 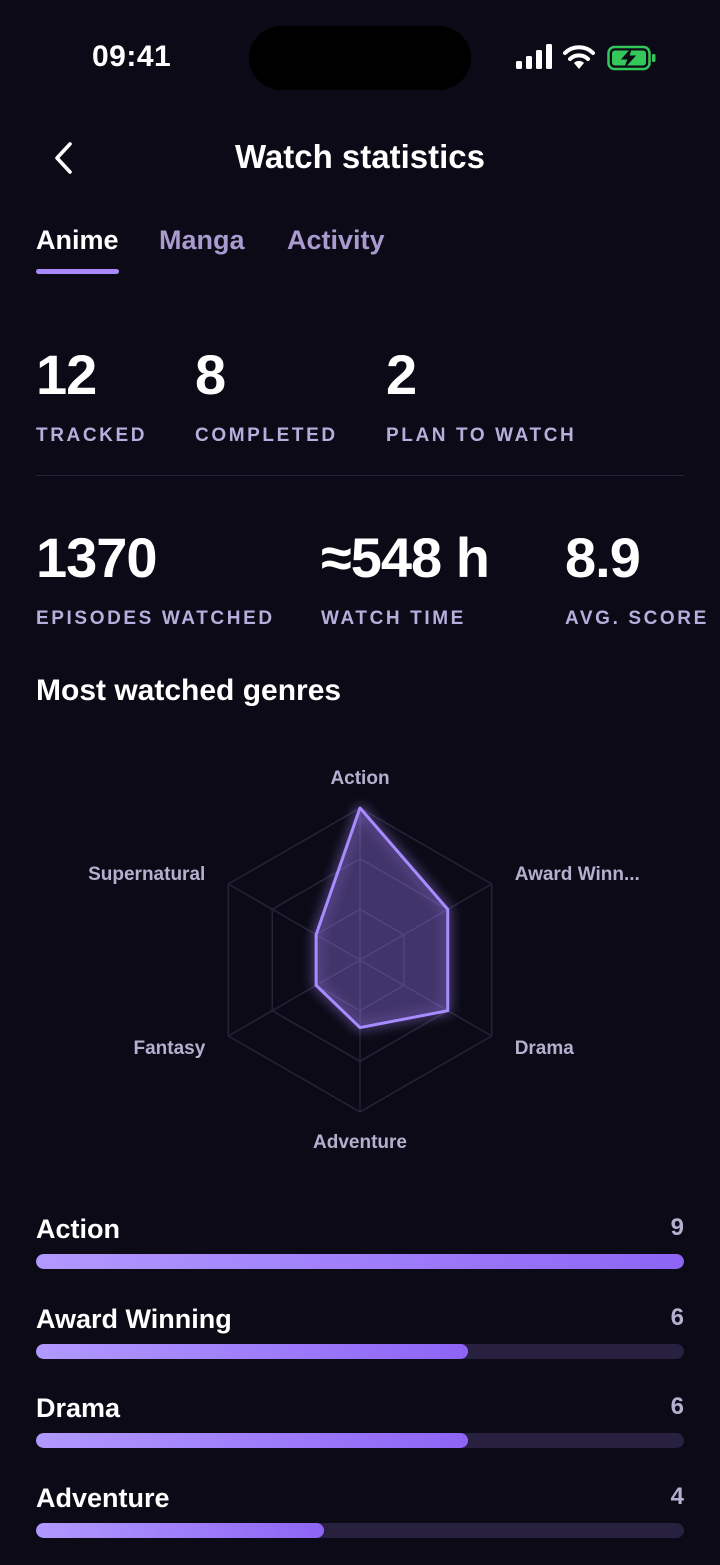 I want to click on stat-label: WATCH TIME, so click(x=393, y=618).